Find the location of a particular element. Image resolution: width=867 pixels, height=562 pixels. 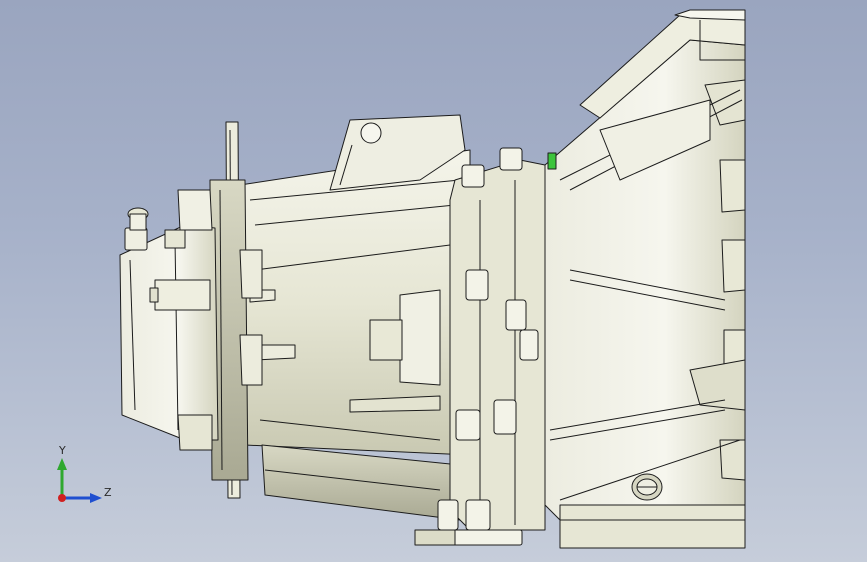

z-axis-arrowhead is located at coordinates (96, 498).